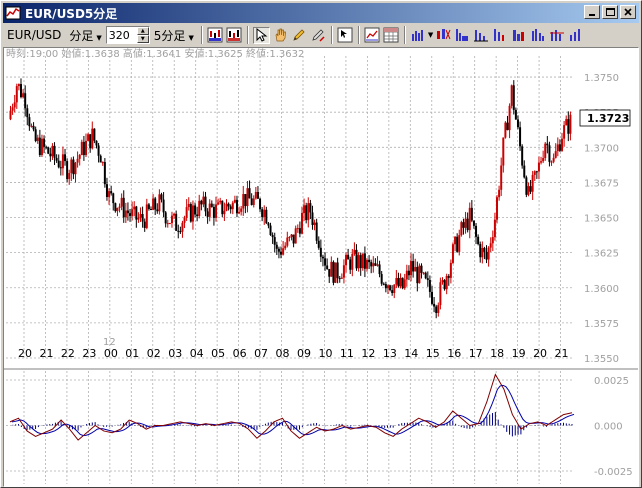 This screenshot has width=642, height=488. I want to click on time-tick-label: 23, so click(89, 353).